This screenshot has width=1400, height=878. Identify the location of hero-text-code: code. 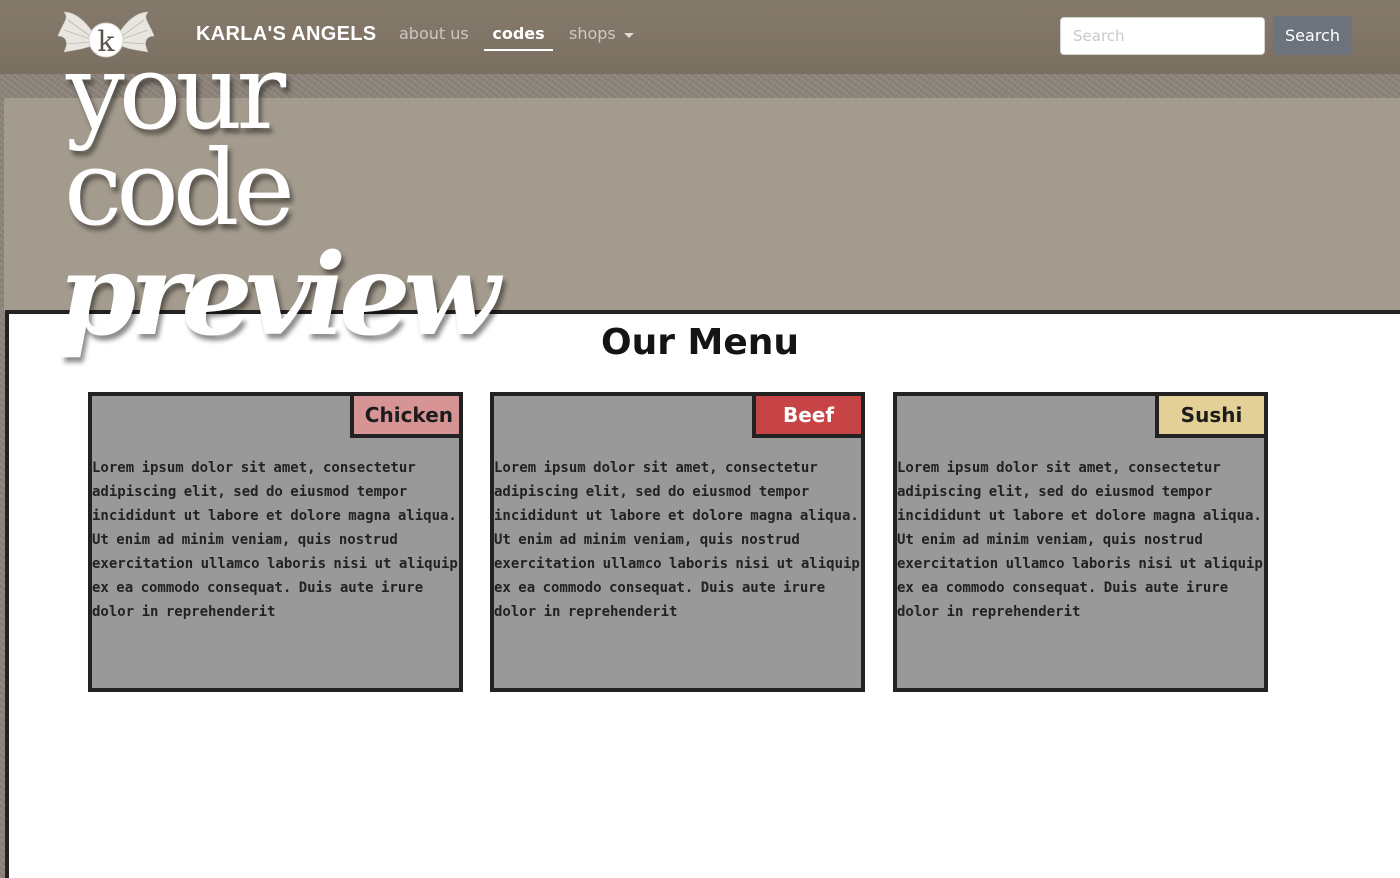
(179, 188).